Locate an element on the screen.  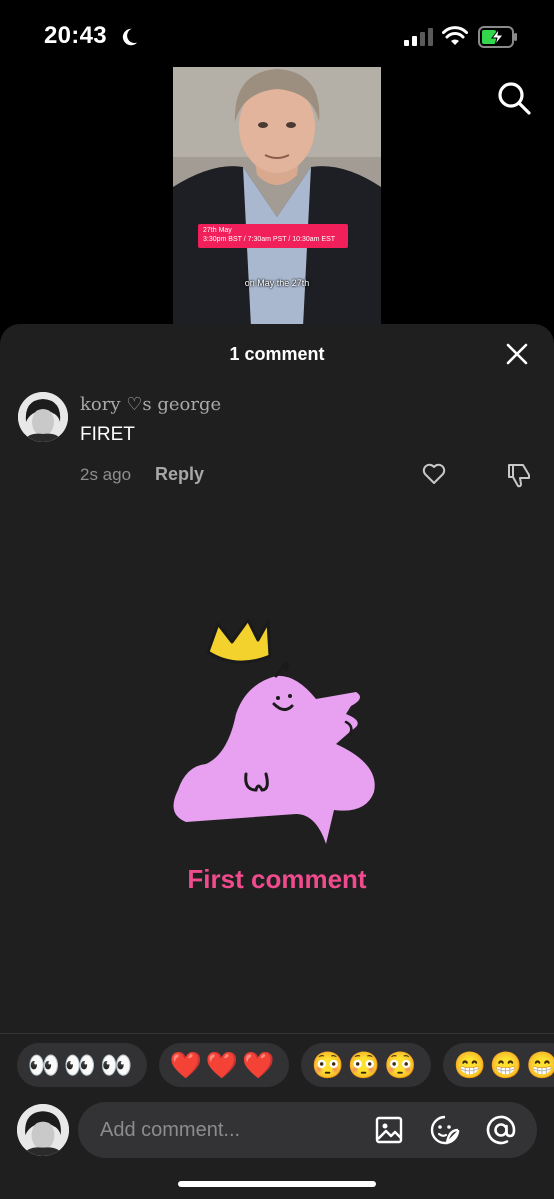
close-icon is located at coordinates (517, 354).